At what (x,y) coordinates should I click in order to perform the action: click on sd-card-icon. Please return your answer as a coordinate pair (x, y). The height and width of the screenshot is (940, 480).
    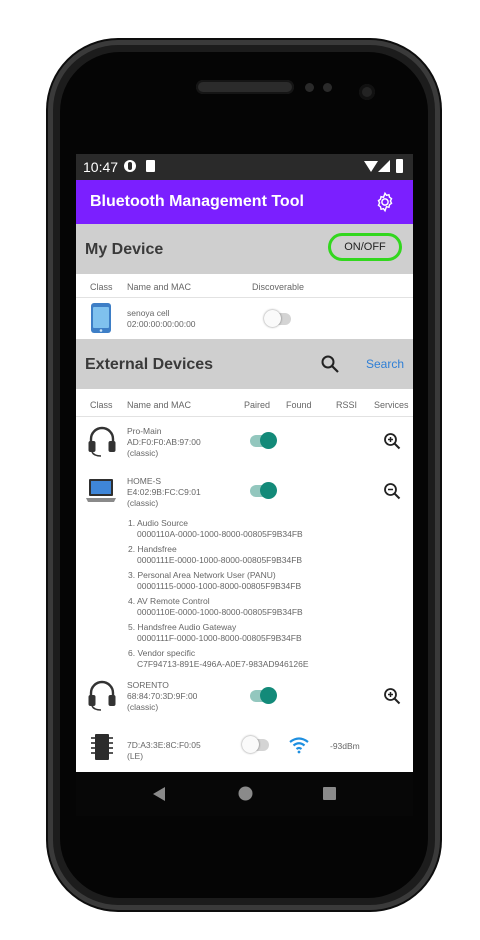
    Looking at the image, I should click on (150, 166).